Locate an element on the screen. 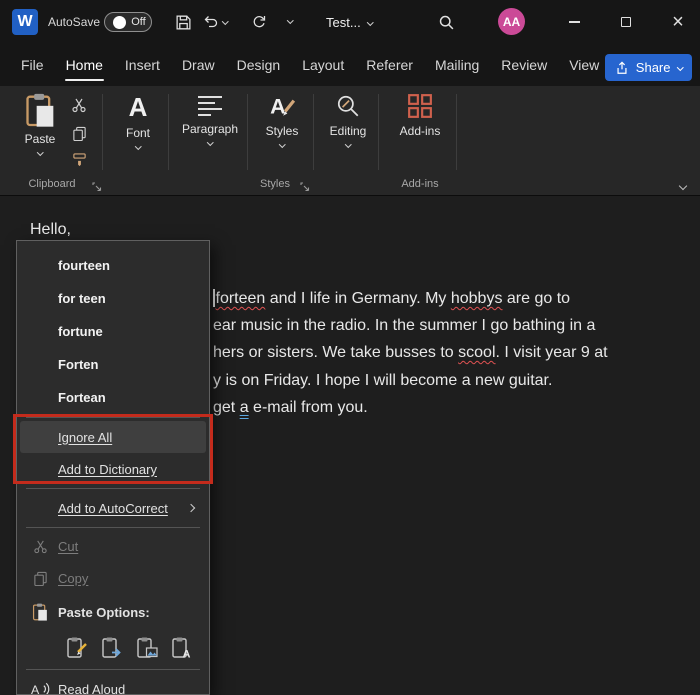  menu-item-copy: Copy is located at coordinates (113, 578).